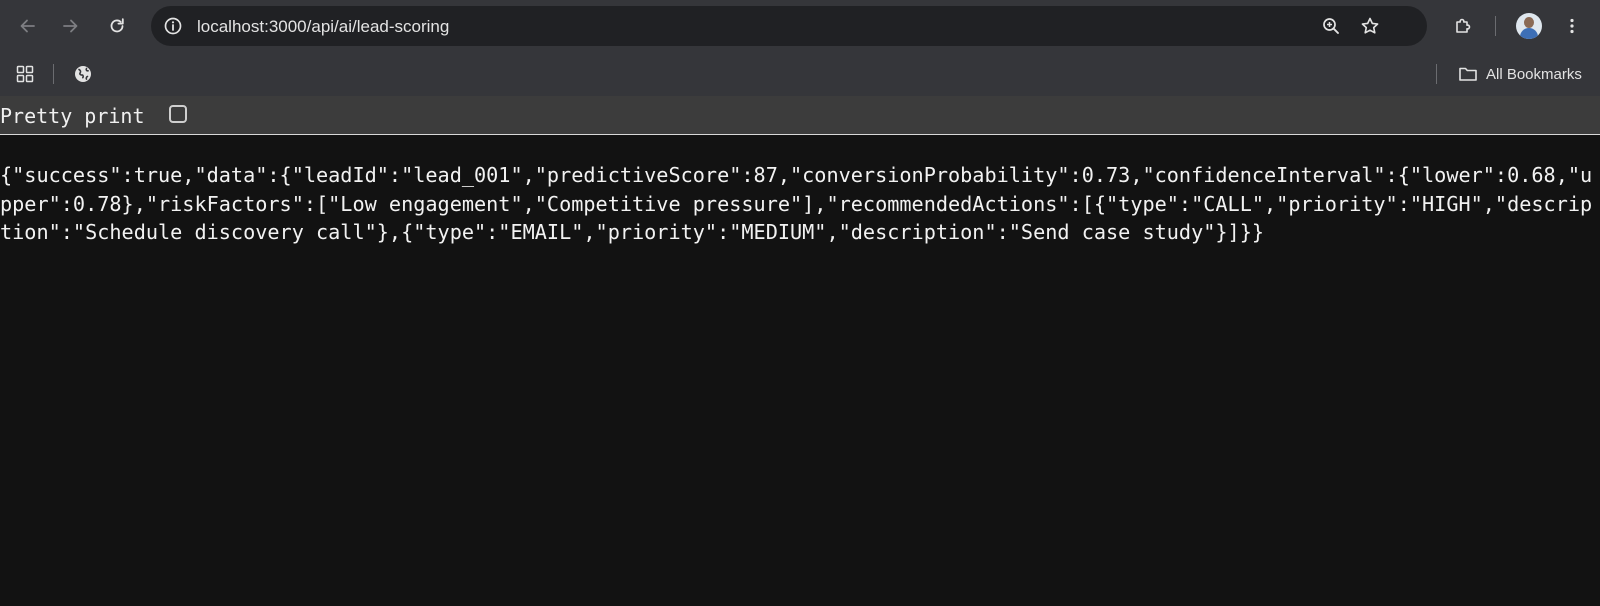 The height and width of the screenshot is (606, 1600). I want to click on address-bar: localhost:3000/api/ai/lead-scoring, so click(789, 26).